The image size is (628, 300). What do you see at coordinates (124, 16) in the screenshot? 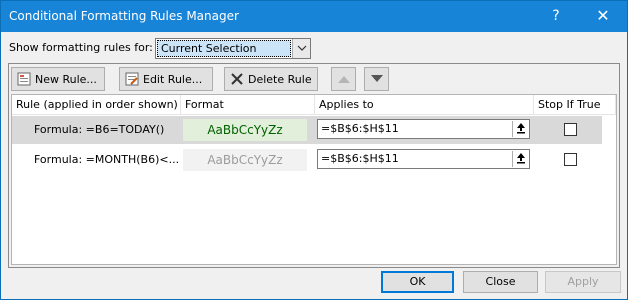
I see `dialog-title: Conditional Formatting Rules Manager` at bounding box center [124, 16].